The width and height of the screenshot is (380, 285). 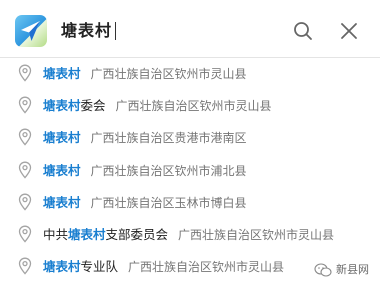 I want to click on result-suffix: 支部委员会, so click(x=137, y=234).